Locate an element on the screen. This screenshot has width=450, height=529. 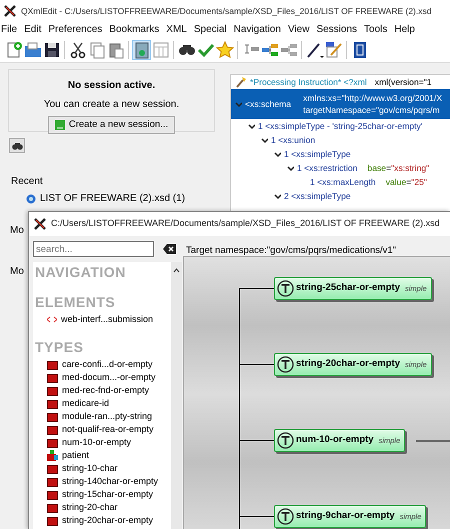
tree-row: 1 <xs:simpleType is located at coordinates (340, 154).